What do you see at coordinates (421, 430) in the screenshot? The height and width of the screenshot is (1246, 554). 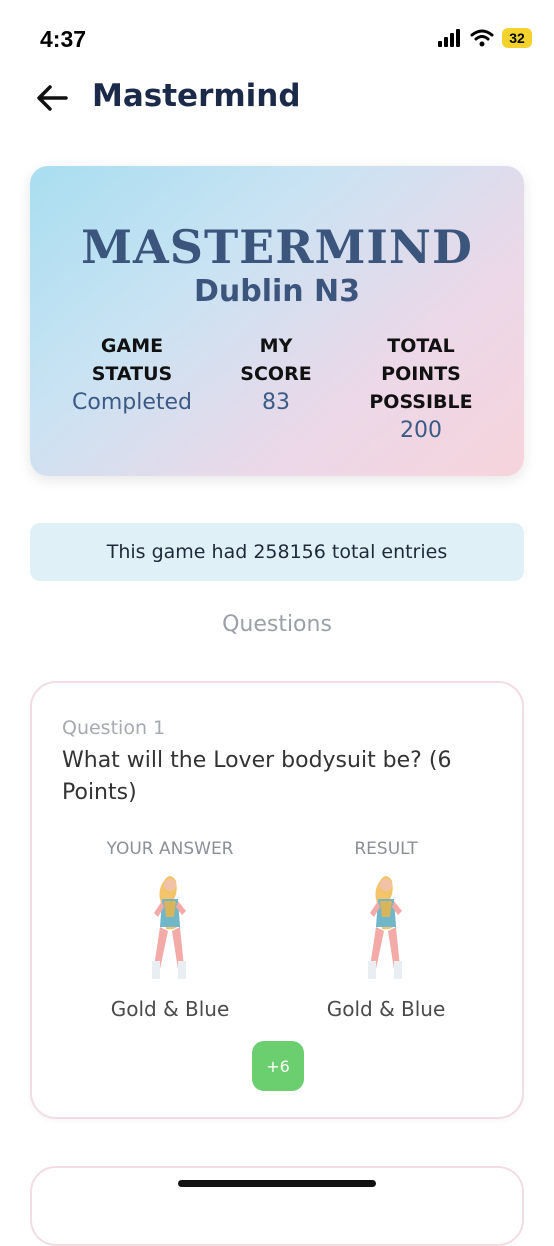 I see `stat-value: 200` at bounding box center [421, 430].